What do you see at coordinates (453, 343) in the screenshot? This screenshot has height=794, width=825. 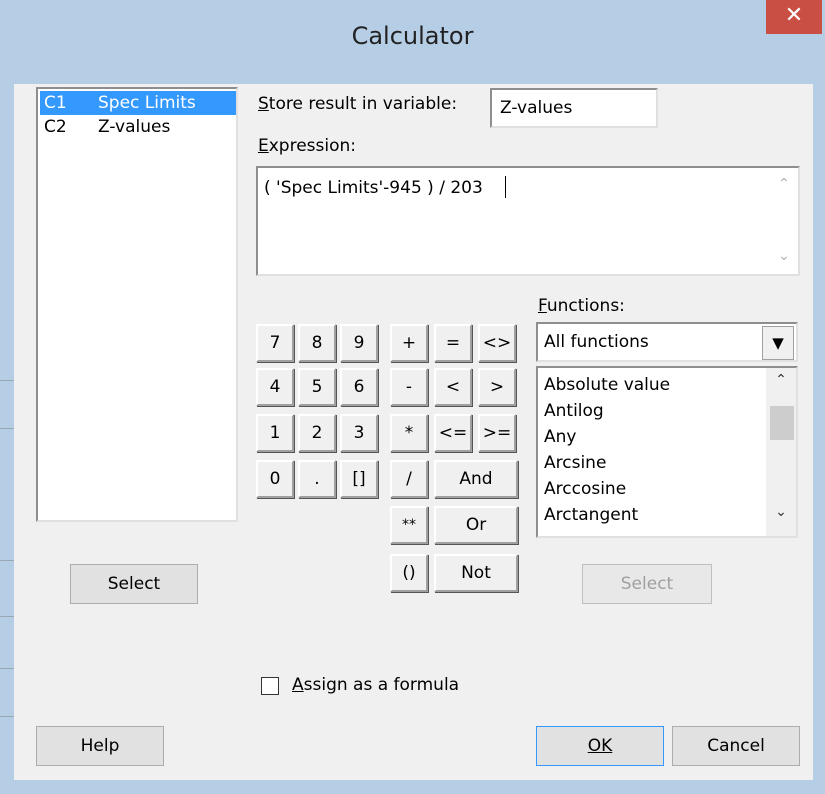 I see `key-equals: =` at bounding box center [453, 343].